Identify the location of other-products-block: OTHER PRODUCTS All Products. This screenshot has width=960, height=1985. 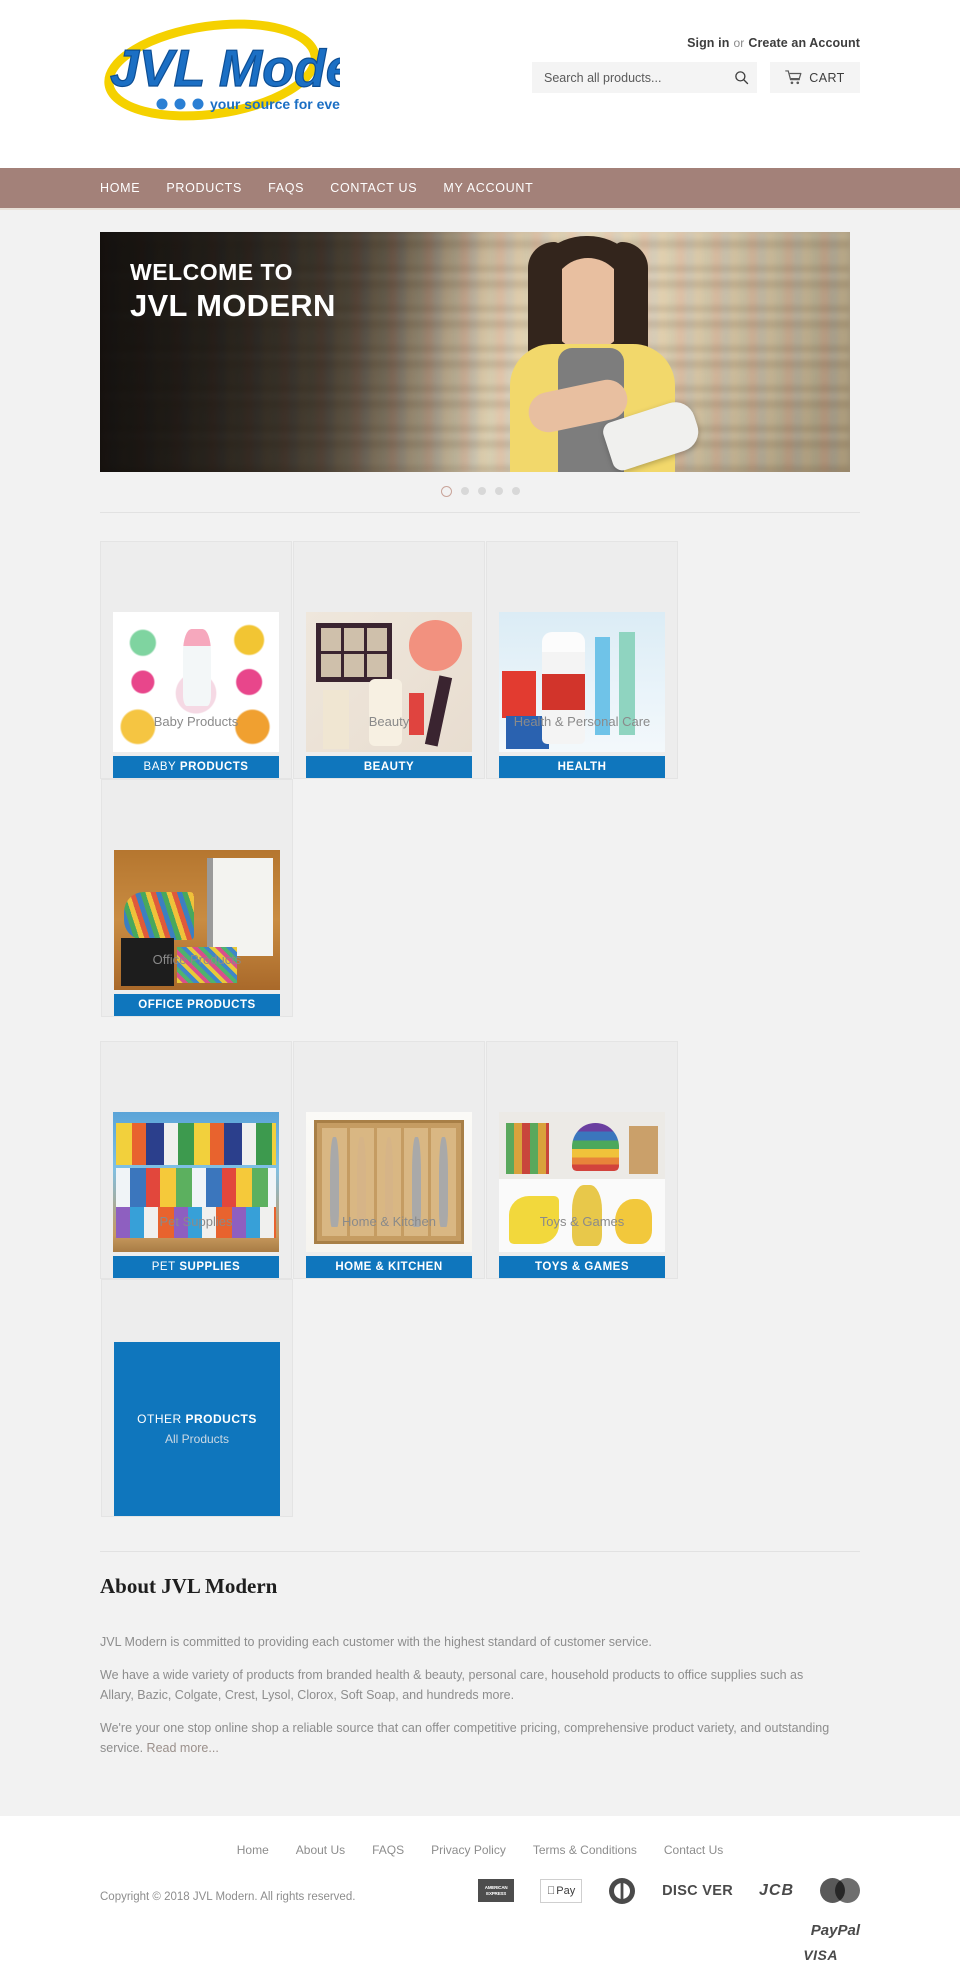
(197, 1429).